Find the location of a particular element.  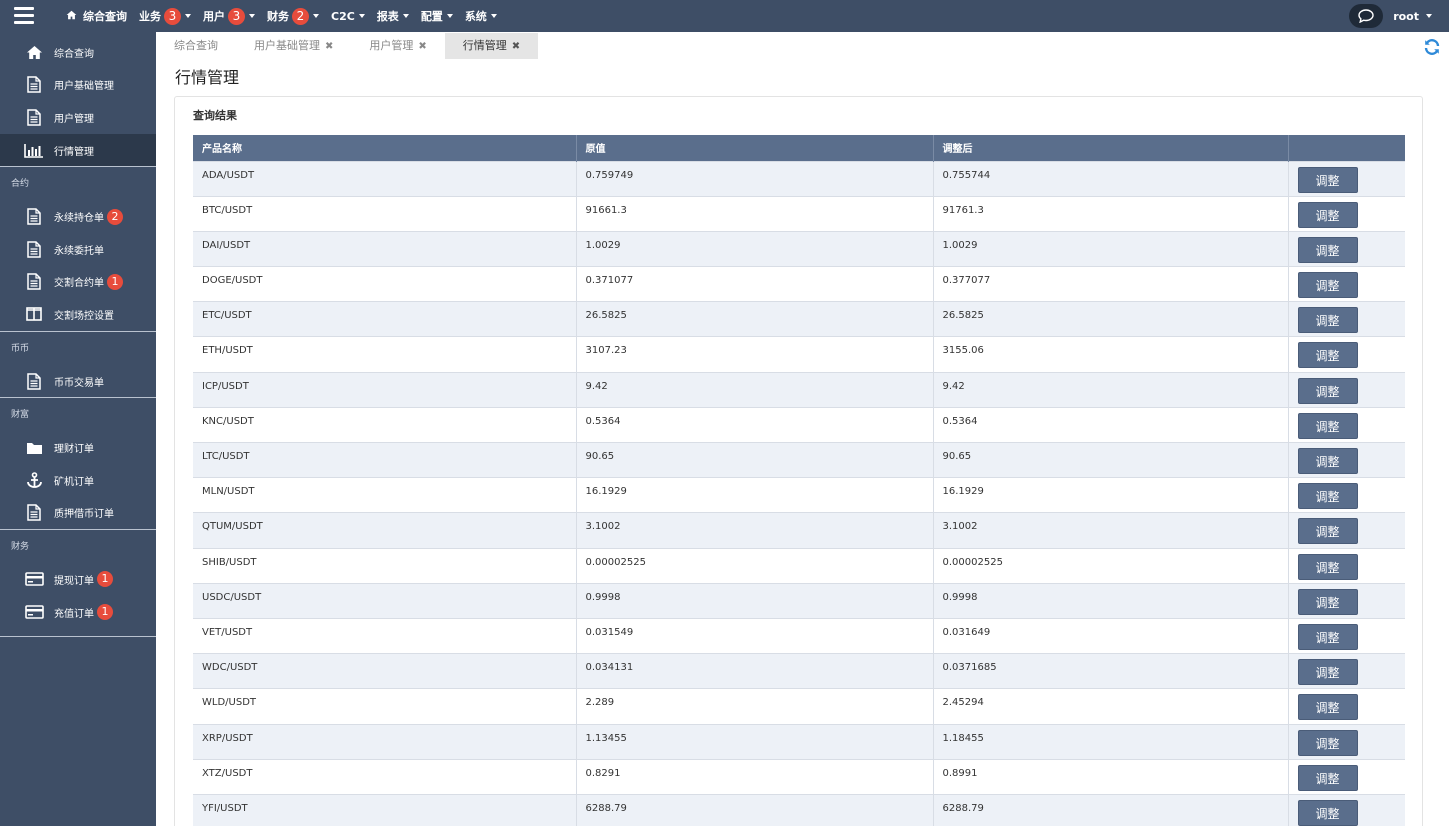

document-icon is located at coordinates (34, 381).